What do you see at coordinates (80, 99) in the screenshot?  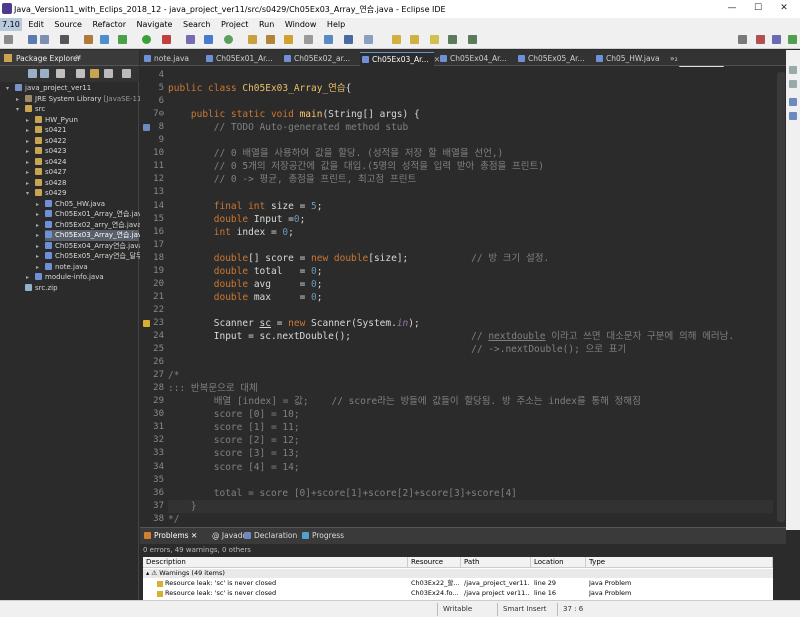 I see `tree-item: ▸ JRE System Library [JavaSE-11]` at bounding box center [80, 99].